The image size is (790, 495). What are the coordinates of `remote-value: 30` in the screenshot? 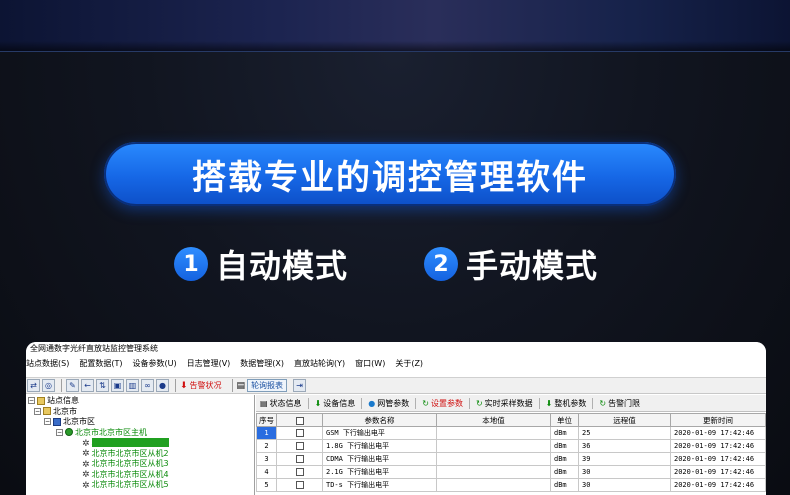 It's located at (624, 485).